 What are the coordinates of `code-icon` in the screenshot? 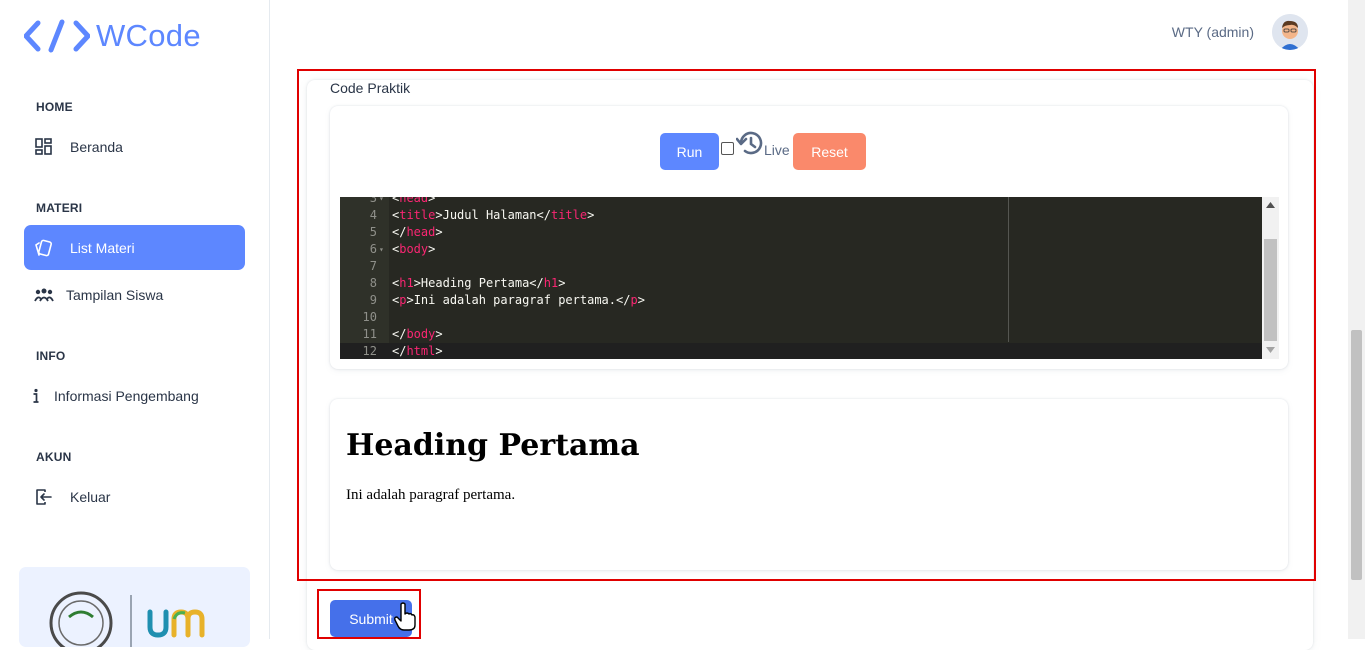 It's located at (57, 36).